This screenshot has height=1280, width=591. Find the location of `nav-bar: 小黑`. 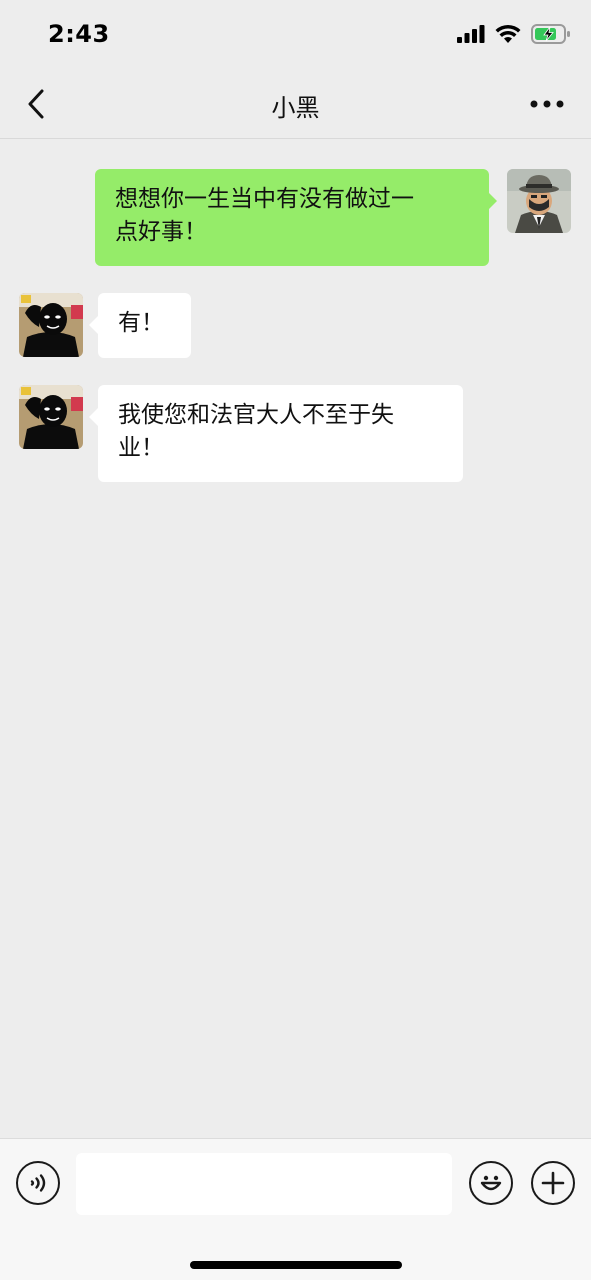

nav-bar: 小黑 is located at coordinates (295, 104).